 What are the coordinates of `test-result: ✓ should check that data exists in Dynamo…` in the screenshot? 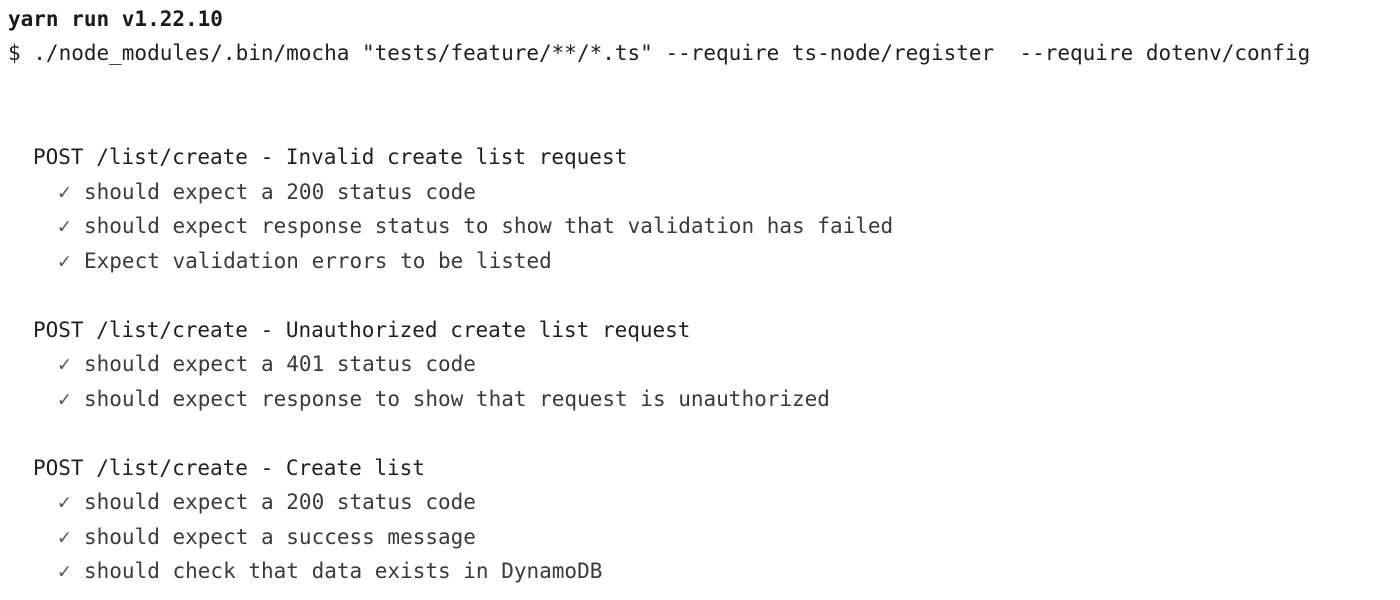 It's located at (330, 571).